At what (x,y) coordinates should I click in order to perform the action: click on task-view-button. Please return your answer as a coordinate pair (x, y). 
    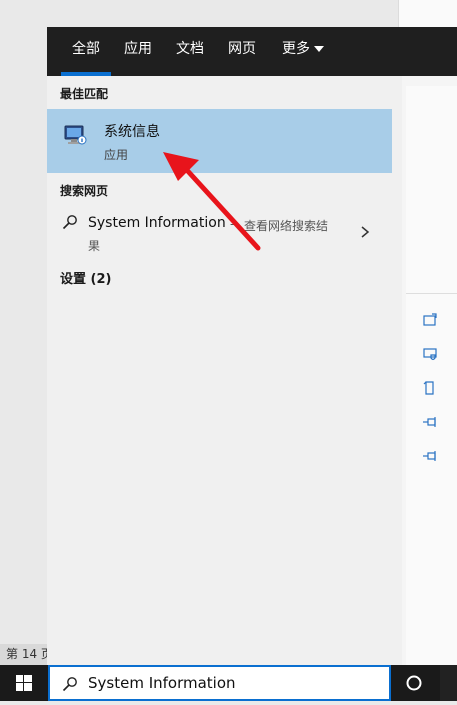
    Looking at the image, I should click on (448, 683).